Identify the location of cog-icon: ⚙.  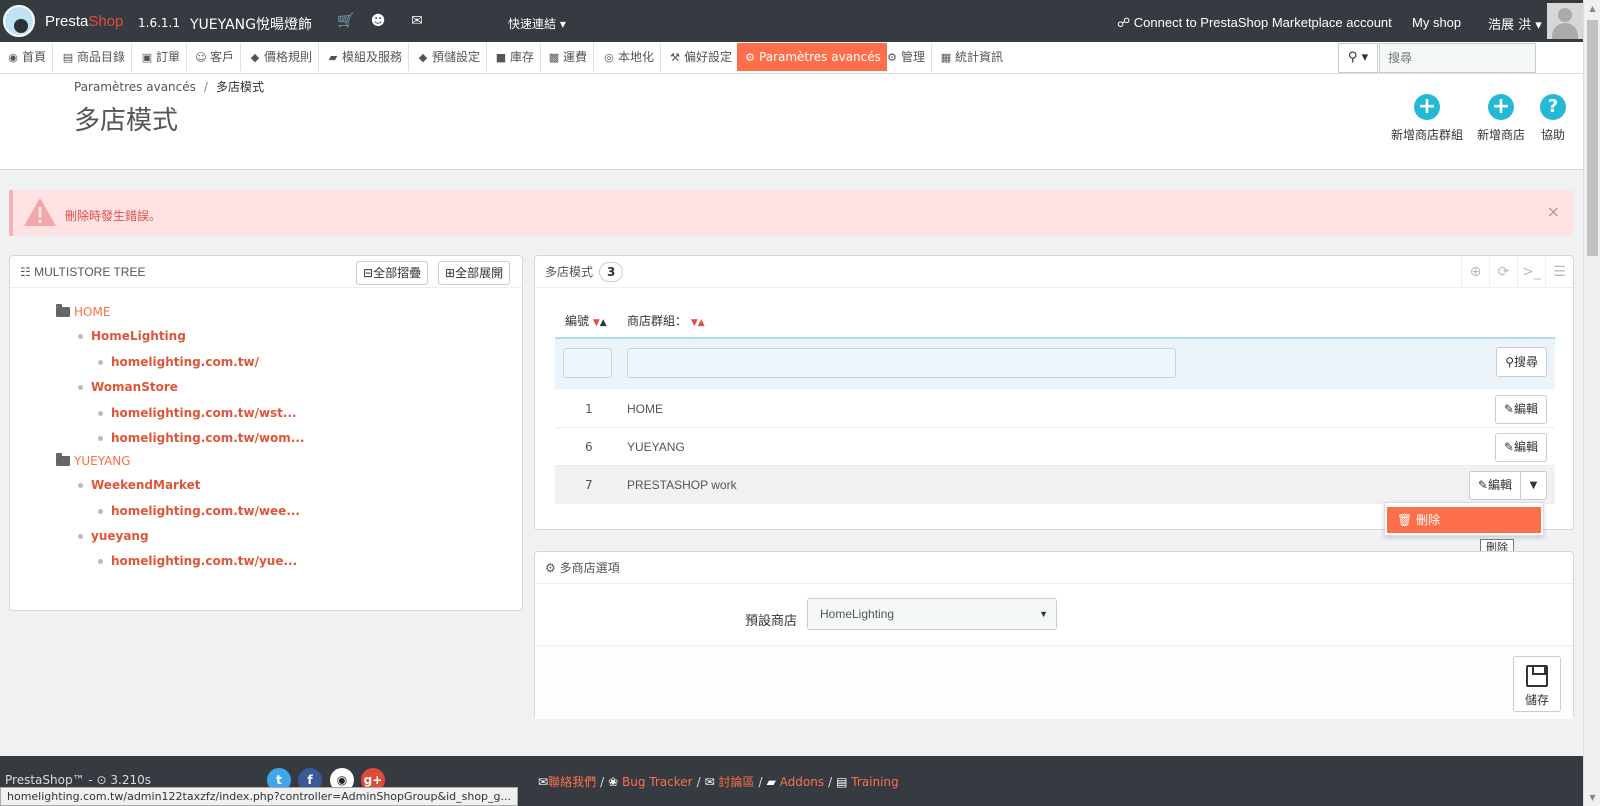
(892, 57).